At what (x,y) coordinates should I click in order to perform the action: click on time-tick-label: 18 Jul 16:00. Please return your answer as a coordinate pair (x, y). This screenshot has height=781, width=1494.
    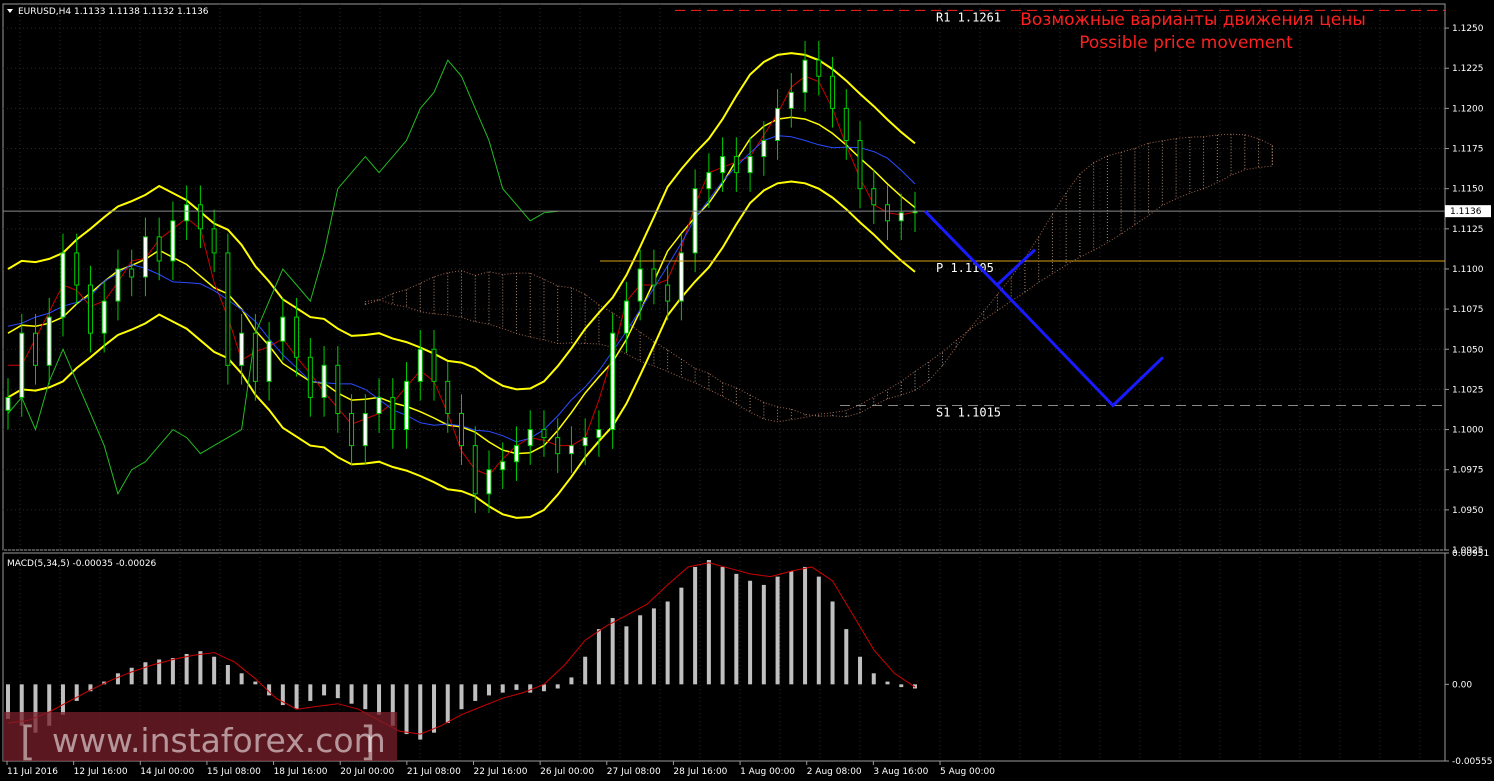
    Looking at the image, I should click on (301, 772).